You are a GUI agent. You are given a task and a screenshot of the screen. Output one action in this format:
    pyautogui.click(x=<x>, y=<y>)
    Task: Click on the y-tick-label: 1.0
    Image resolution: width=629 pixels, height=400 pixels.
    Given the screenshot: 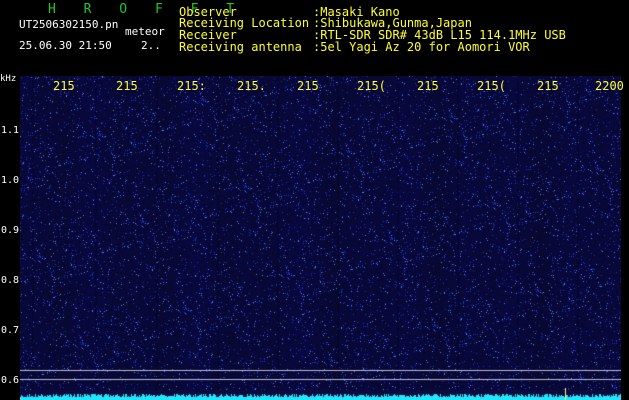 What is the action you would take?
    pyautogui.click(x=10, y=180)
    